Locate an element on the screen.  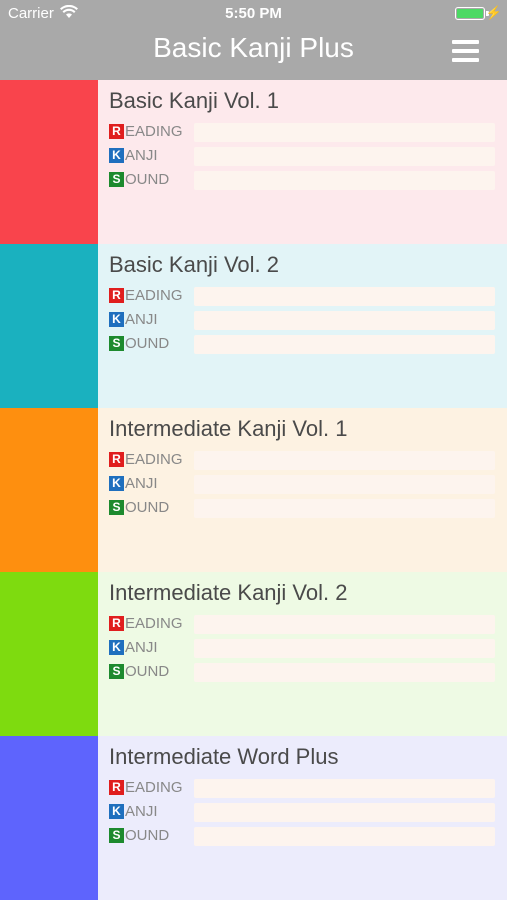
course-title: Basic Kanji Vol. 1 is located at coordinates (194, 100).